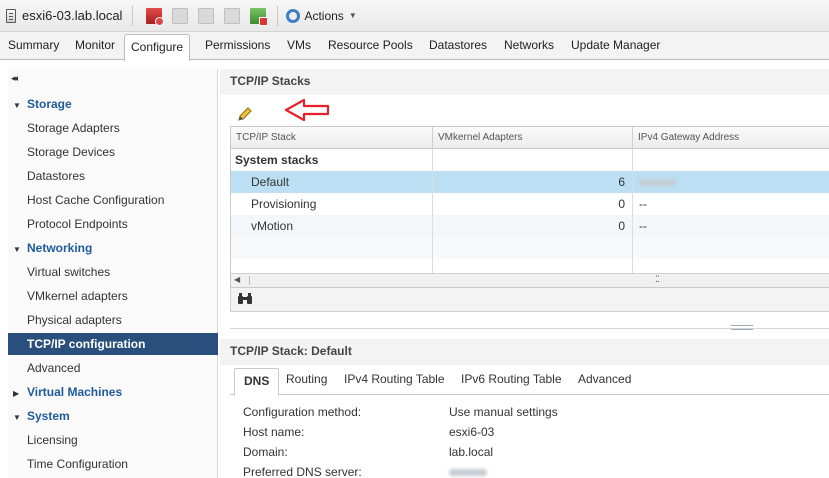 The height and width of the screenshot is (478, 829). Describe the element at coordinates (503, 412) in the screenshot. I see `property-value: Use manual settings` at that location.